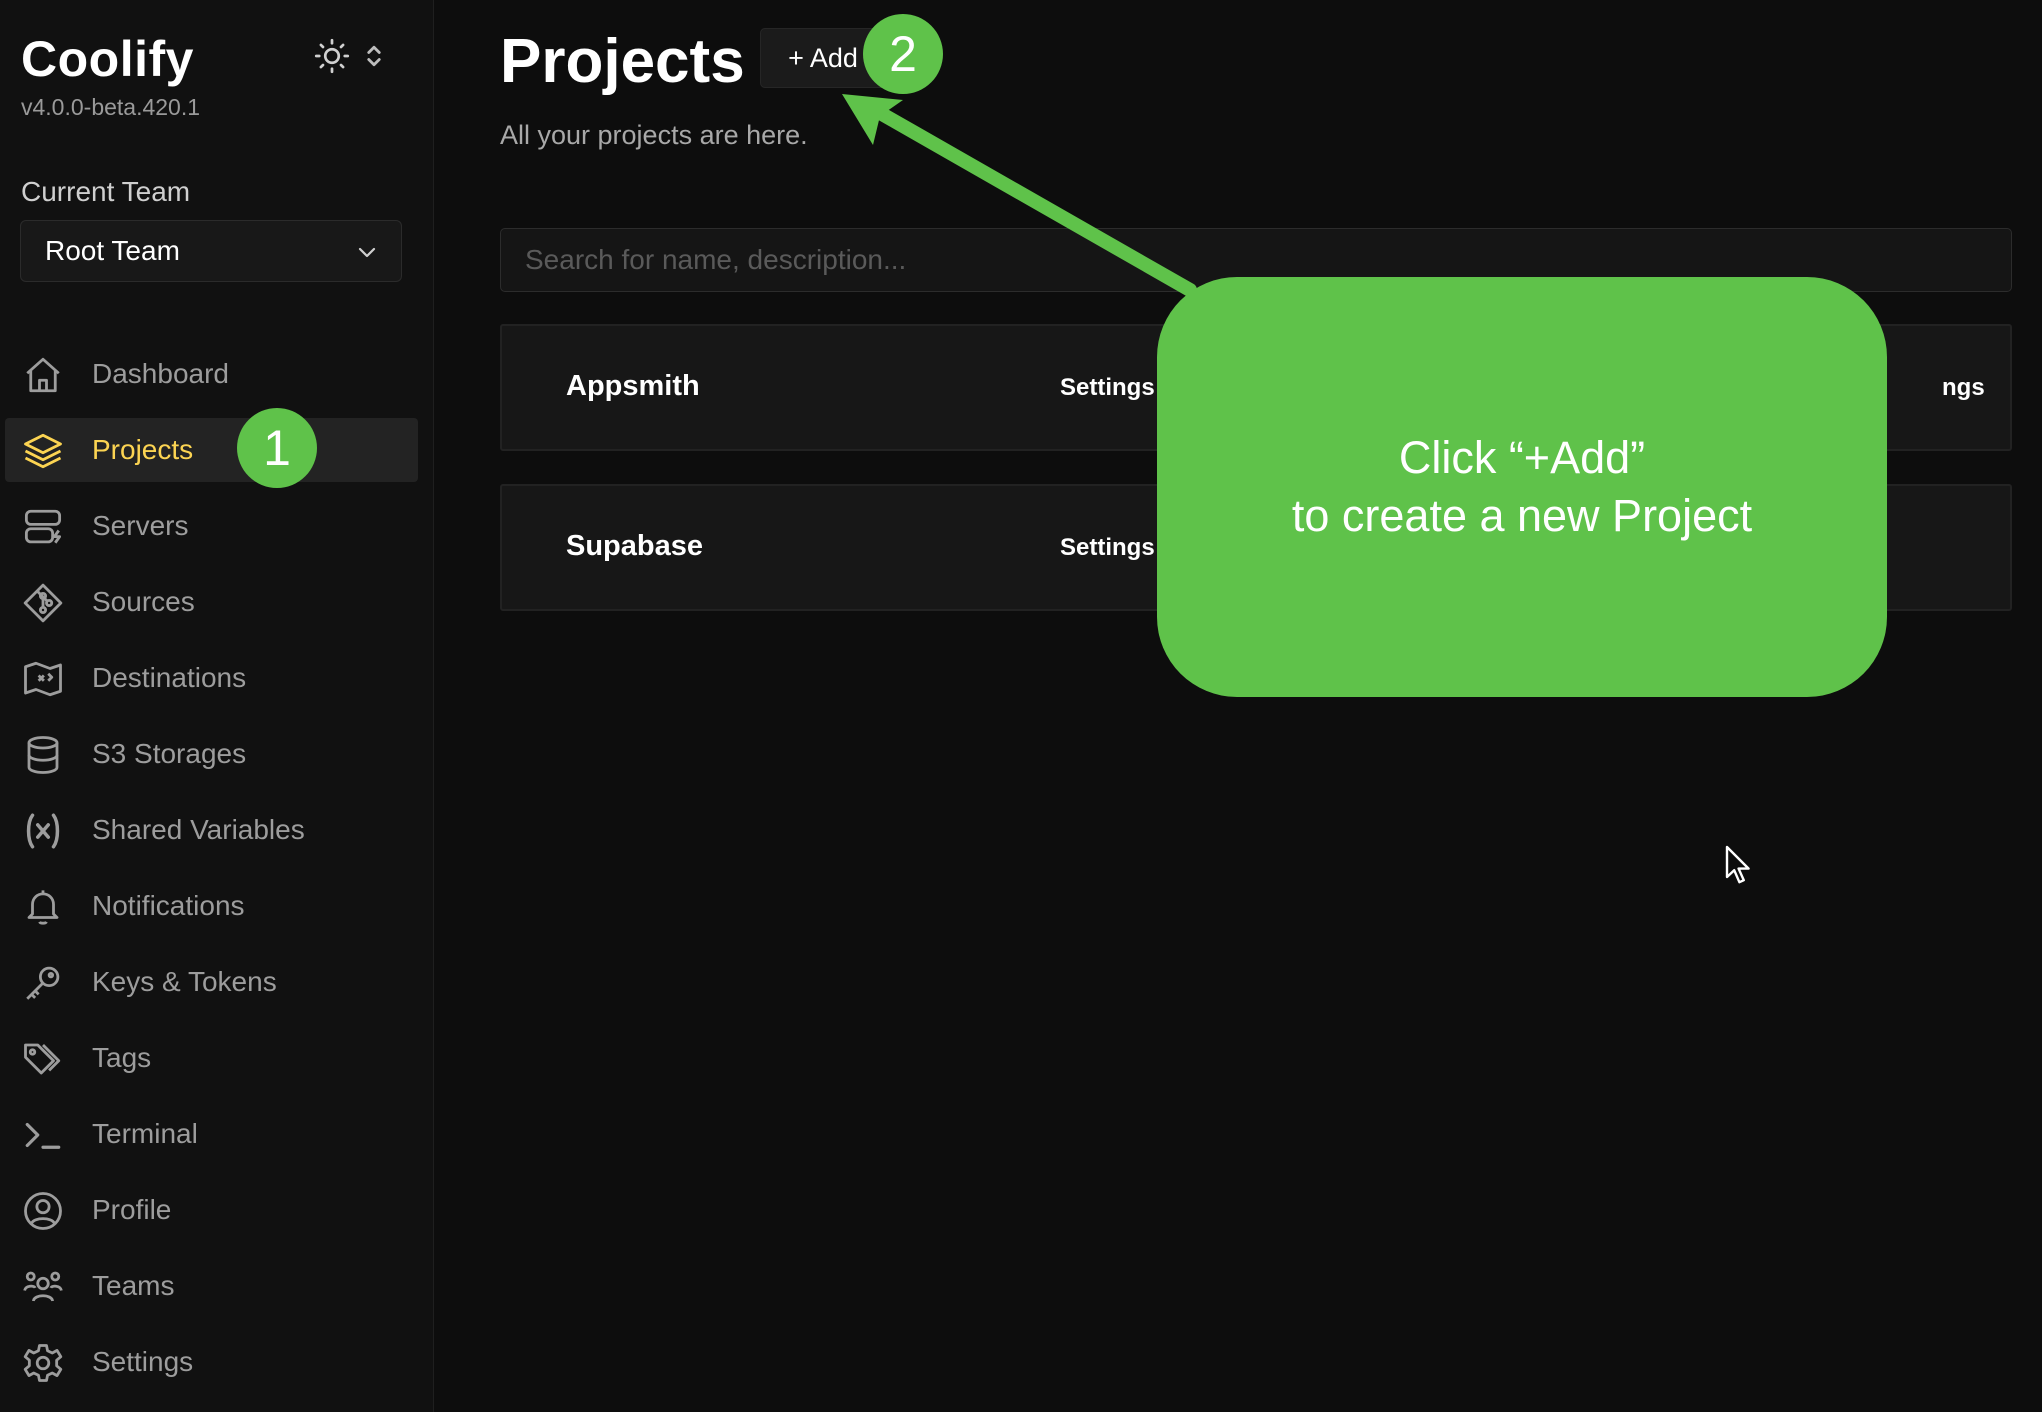 The width and height of the screenshot is (2042, 1412). Describe the element at coordinates (211, 526) in the screenshot. I see `sidebar-item-servers: Servers` at that location.